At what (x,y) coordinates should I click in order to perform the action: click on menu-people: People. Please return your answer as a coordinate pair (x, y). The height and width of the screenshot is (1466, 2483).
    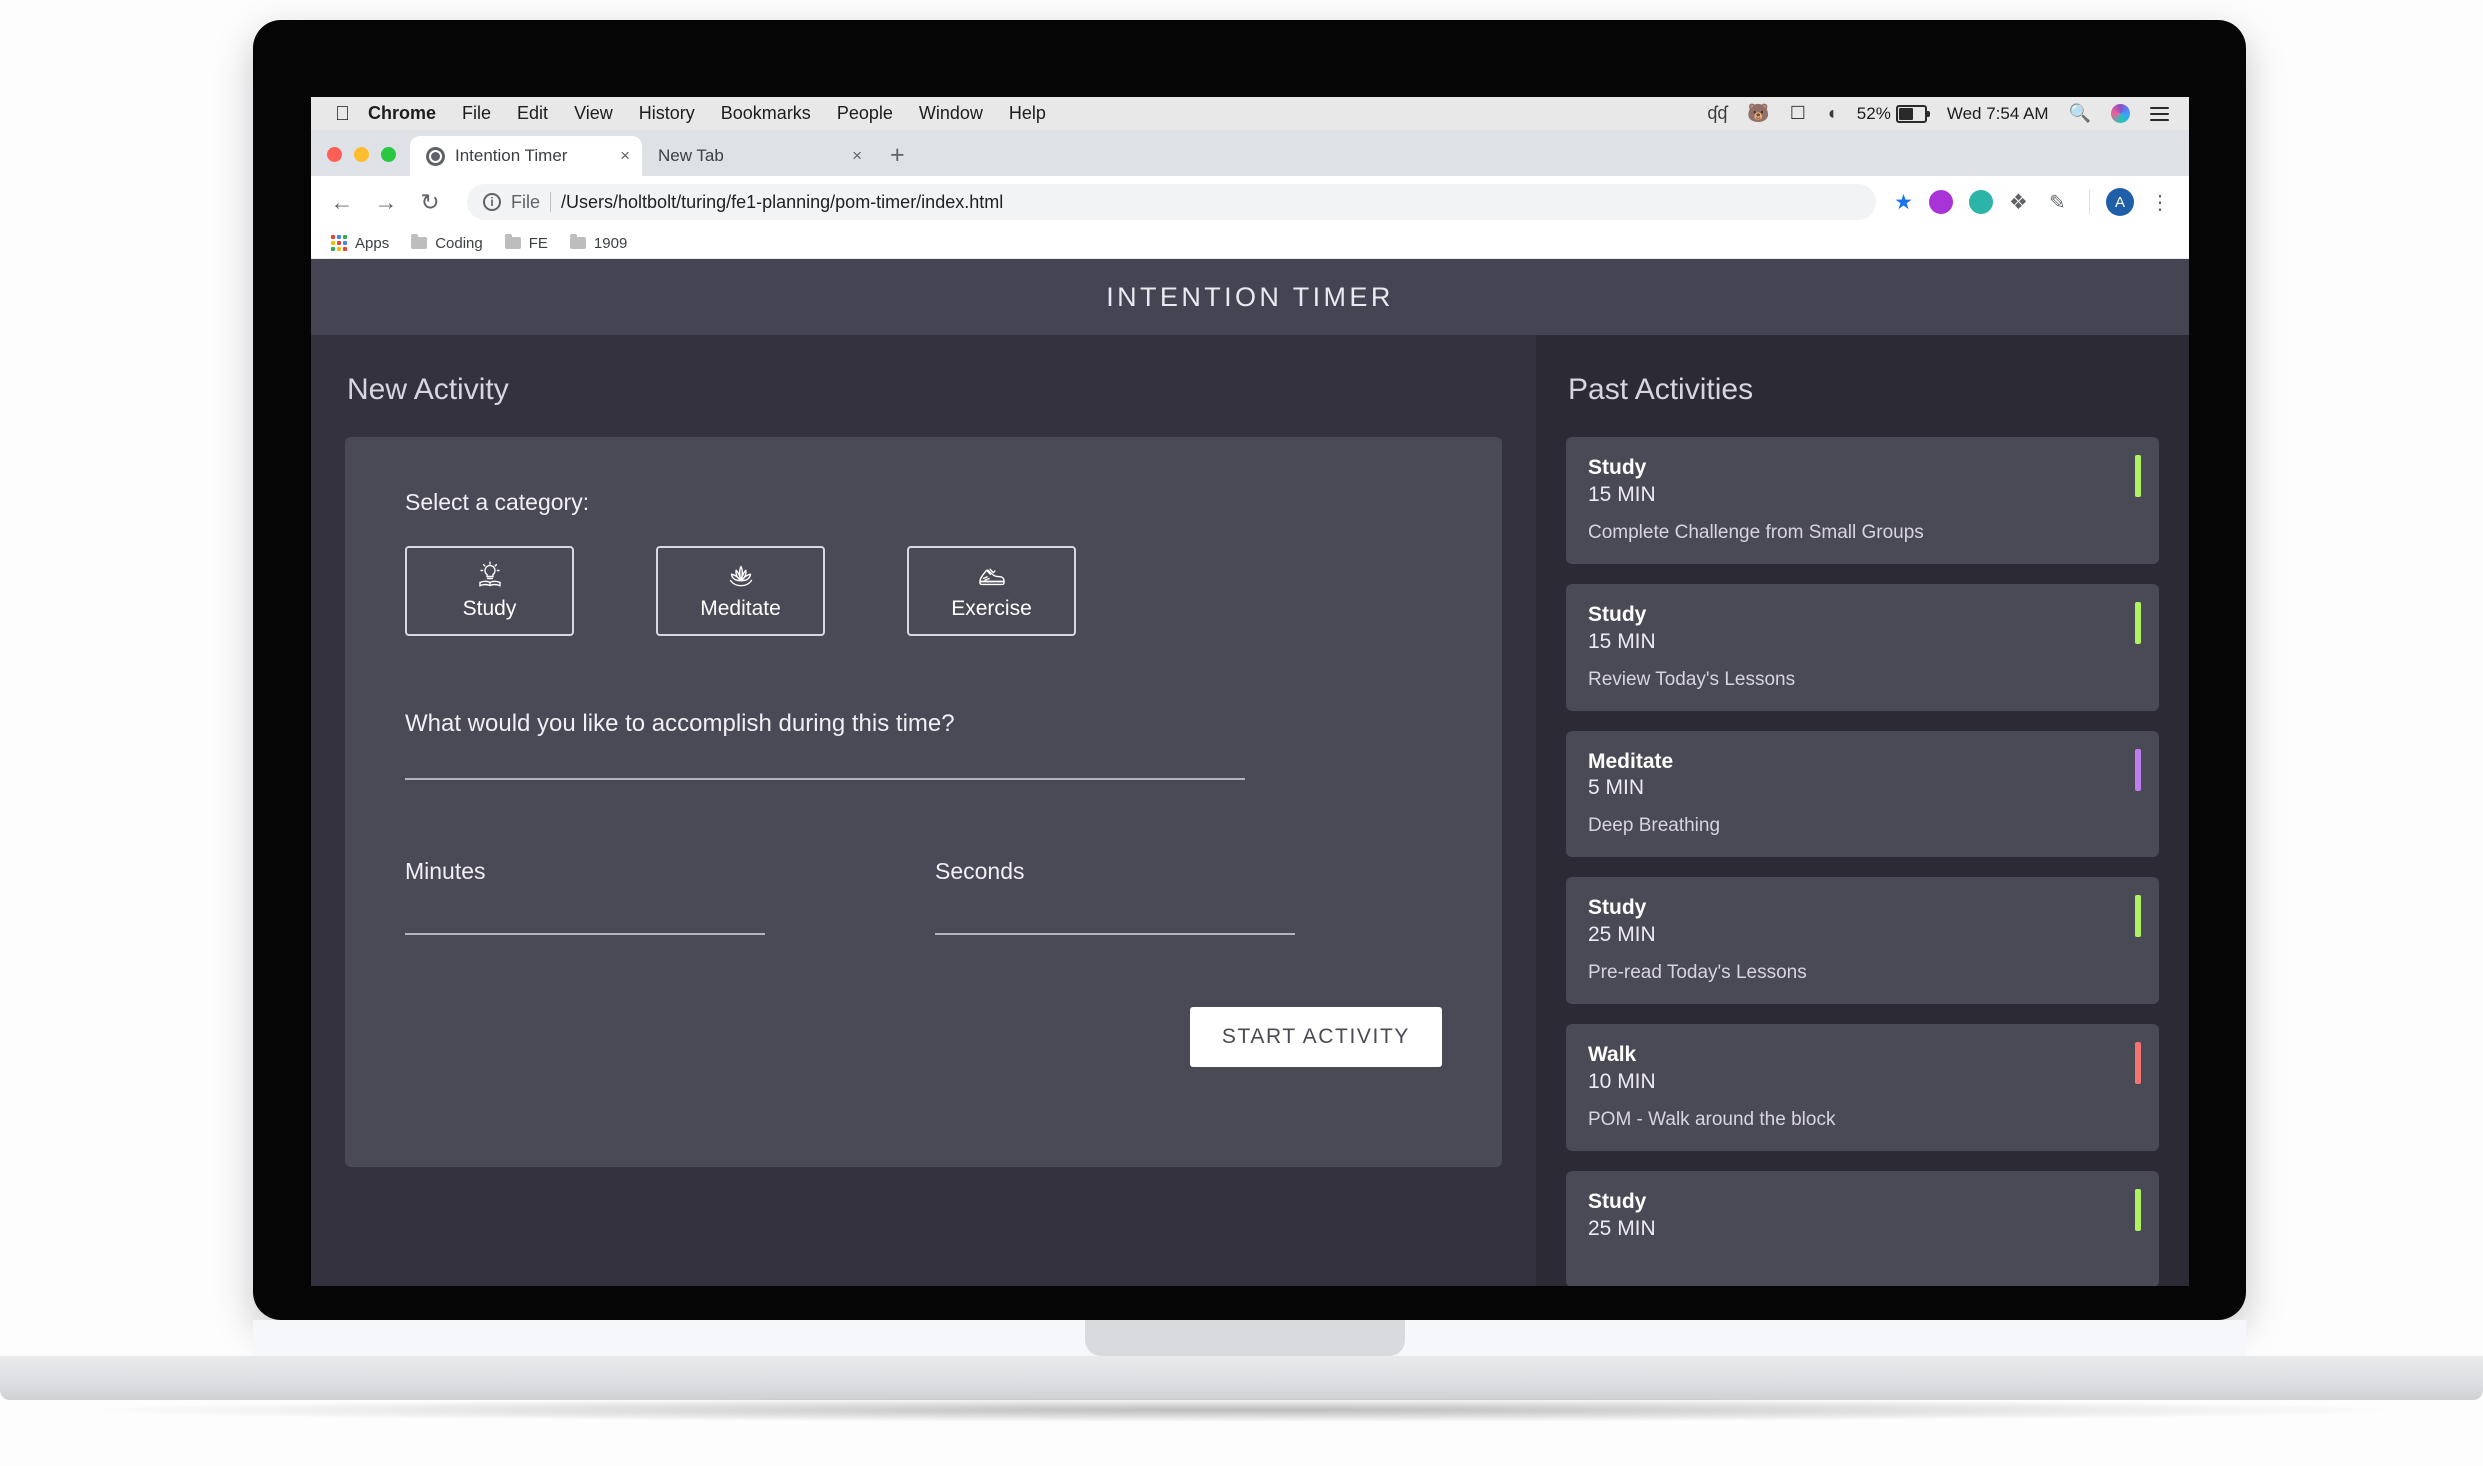
    Looking at the image, I should click on (865, 113).